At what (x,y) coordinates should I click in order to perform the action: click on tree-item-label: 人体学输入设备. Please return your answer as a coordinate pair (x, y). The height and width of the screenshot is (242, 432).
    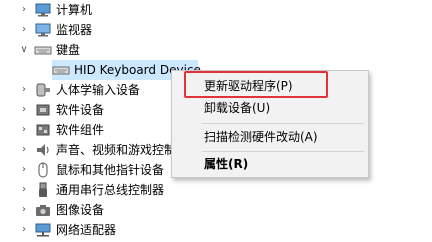
    Looking at the image, I should click on (98, 90).